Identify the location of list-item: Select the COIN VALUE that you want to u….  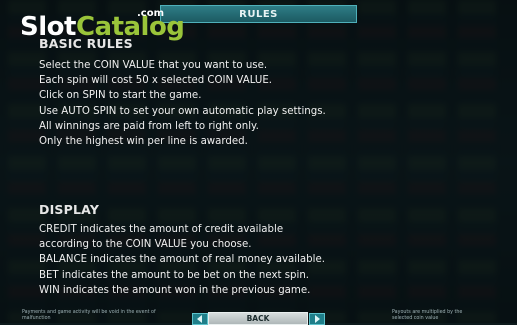
(153, 65).